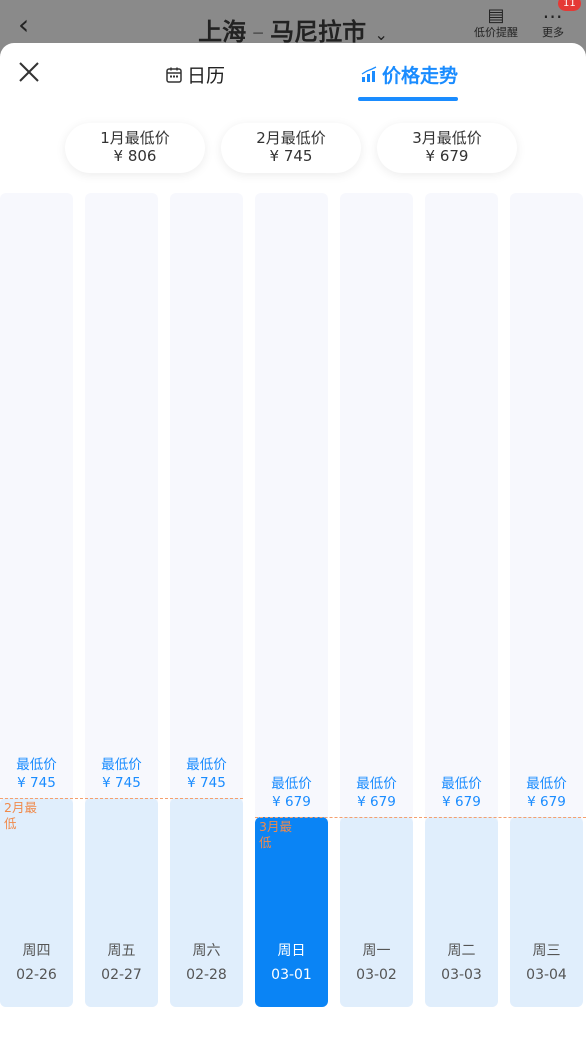  I want to click on more-button: ⋯ 更多, so click(553, 23).